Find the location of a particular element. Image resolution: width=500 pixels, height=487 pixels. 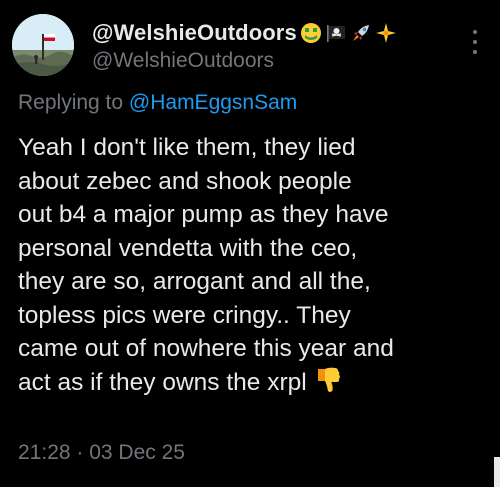

scrollbar is located at coordinates (497, 472).